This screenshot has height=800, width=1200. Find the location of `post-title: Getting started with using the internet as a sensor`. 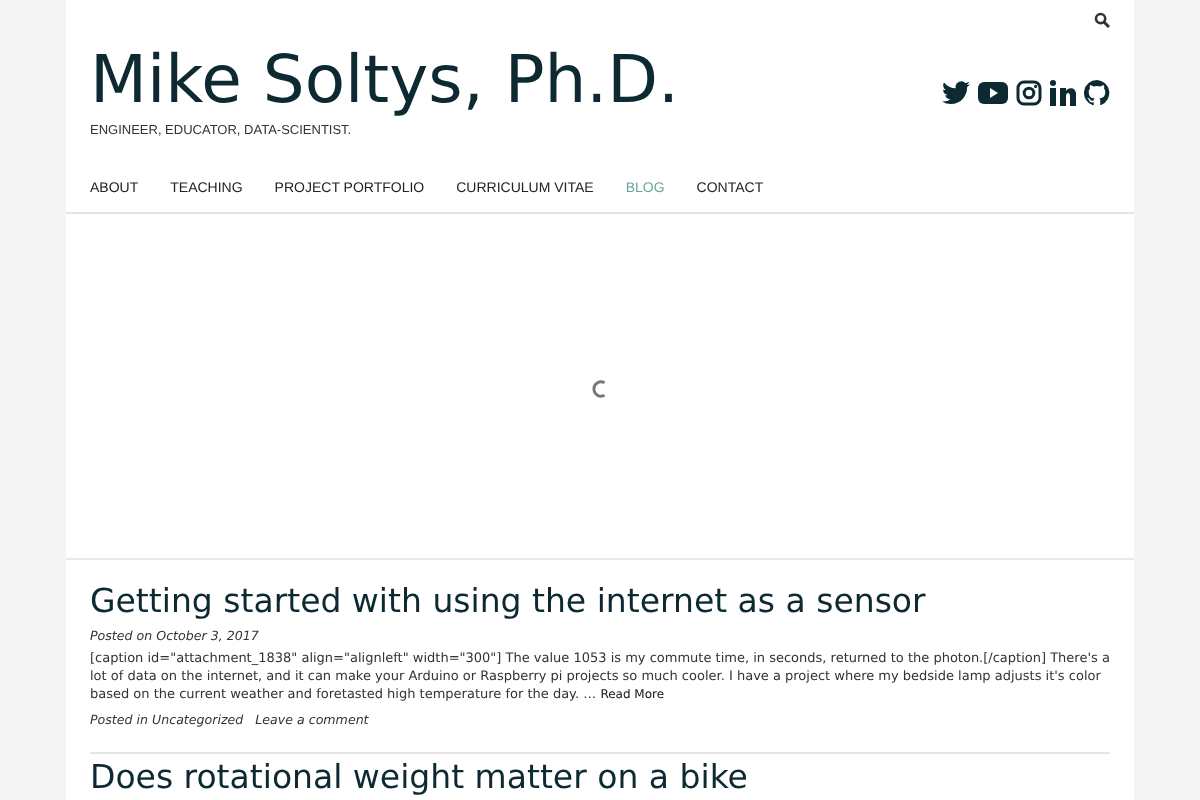

post-title: Getting started with using the internet as a sensor is located at coordinates (600, 602).